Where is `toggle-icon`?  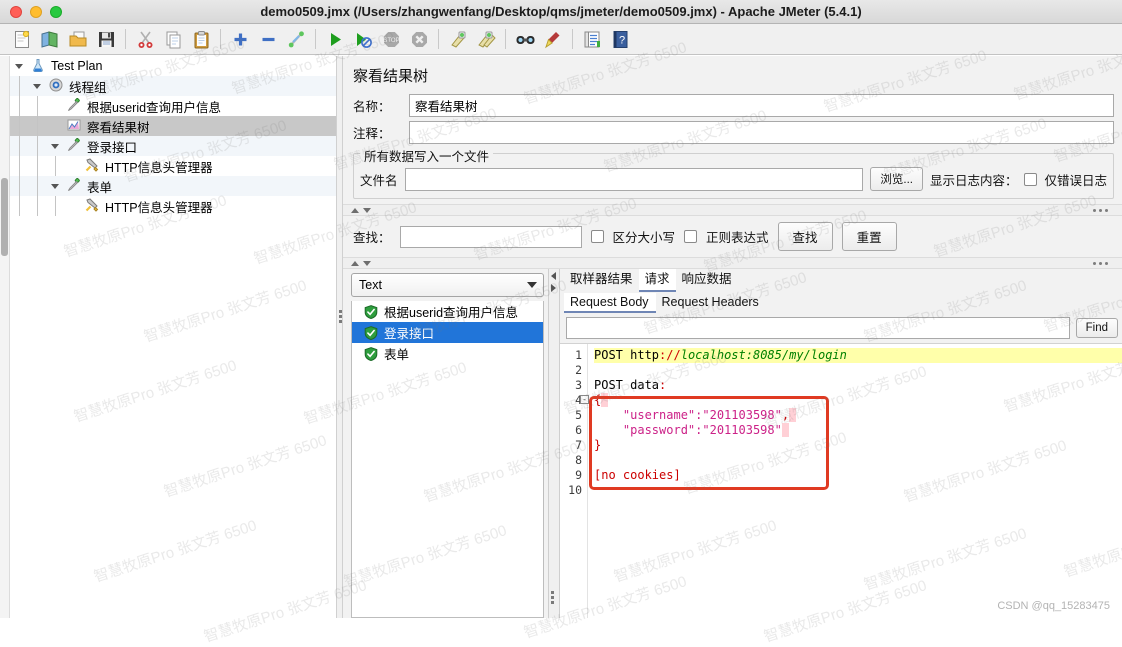
toggle-icon is located at coordinates (296, 39).